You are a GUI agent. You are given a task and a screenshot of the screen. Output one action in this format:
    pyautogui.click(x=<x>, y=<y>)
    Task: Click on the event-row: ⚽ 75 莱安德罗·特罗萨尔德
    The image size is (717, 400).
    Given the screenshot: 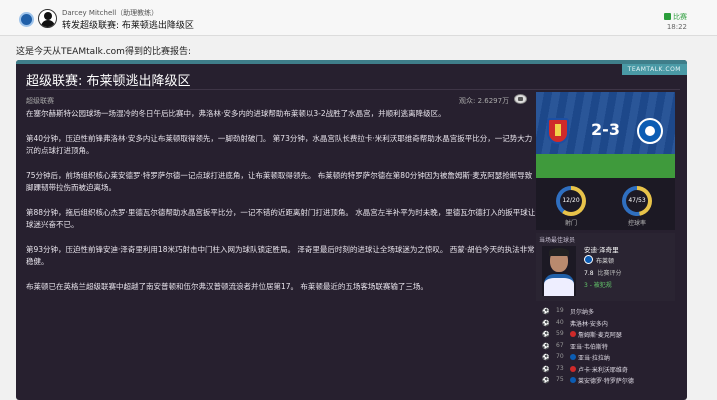 What is the action you would take?
    pyautogui.click(x=611, y=380)
    